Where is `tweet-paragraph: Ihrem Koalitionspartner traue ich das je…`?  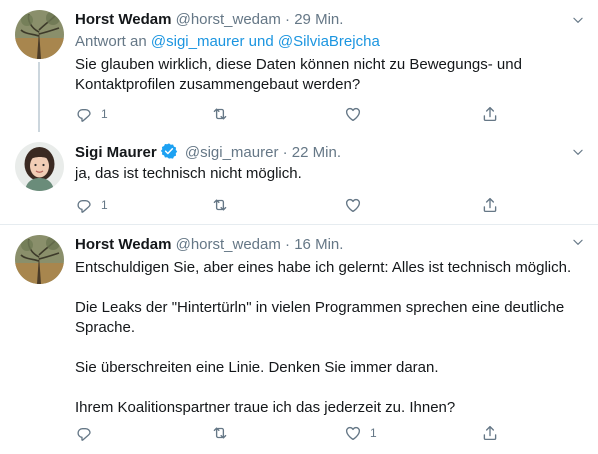
tweet-paragraph: Ihrem Koalitionspartner traue ich das je… is located at coordinates (265, 407).